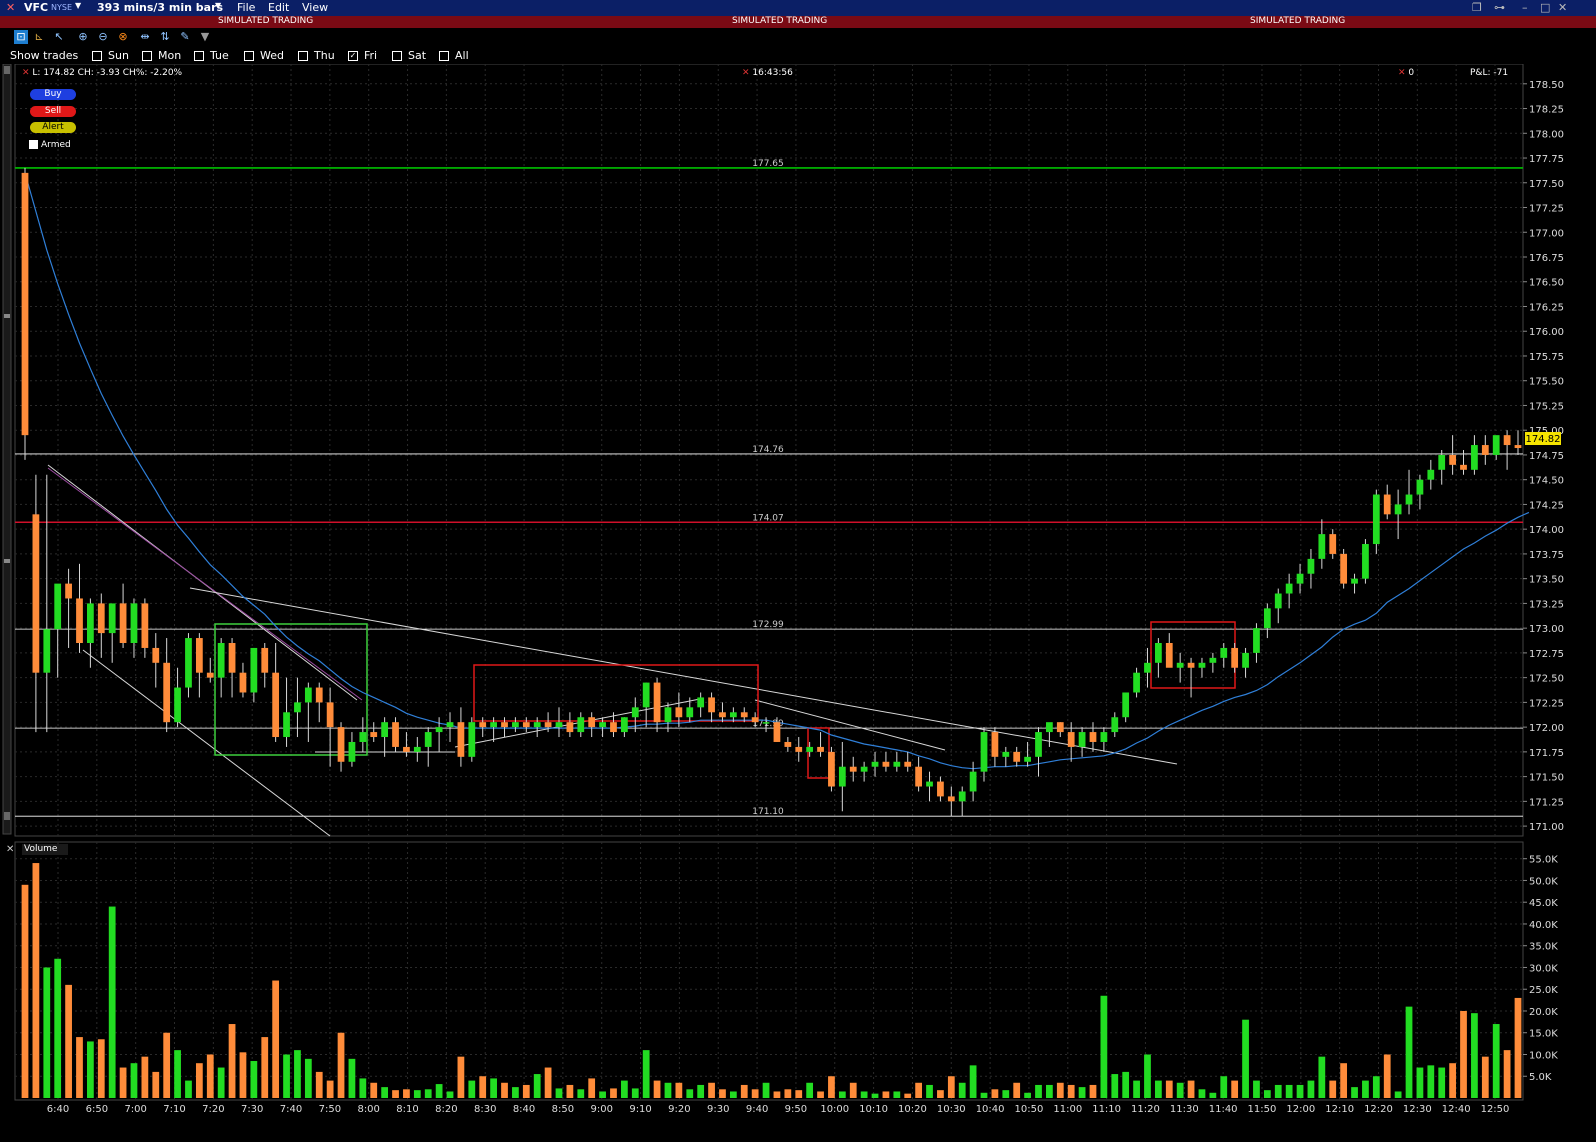 Image resolution: width=1596 pixels, height=1142 pixels. I want to click on menu-view: View, so click(315, 7).